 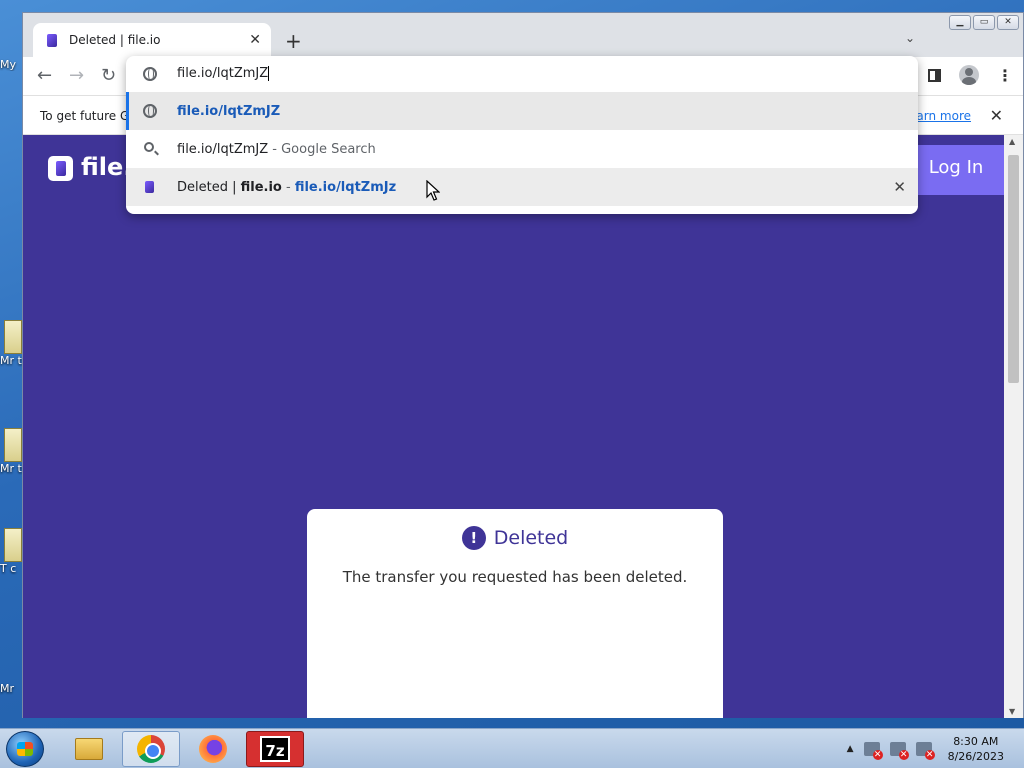 What do you see at coordinates (522, 111) in the screenshot?
I see `suggestion-url: file.io/lqtZmJZ` at bounding box center [522, 111].